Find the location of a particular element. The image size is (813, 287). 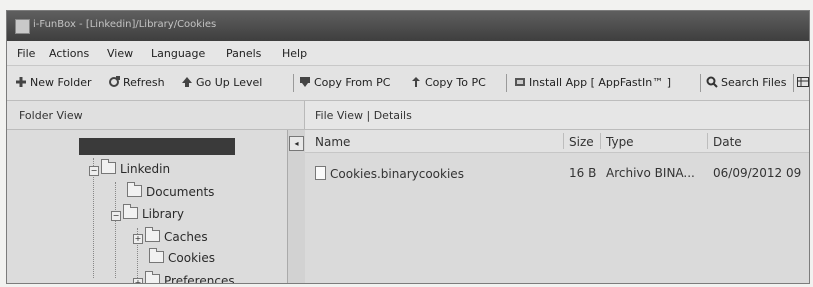

new-folder-label: New Folder is located at coordinates (61, 82).